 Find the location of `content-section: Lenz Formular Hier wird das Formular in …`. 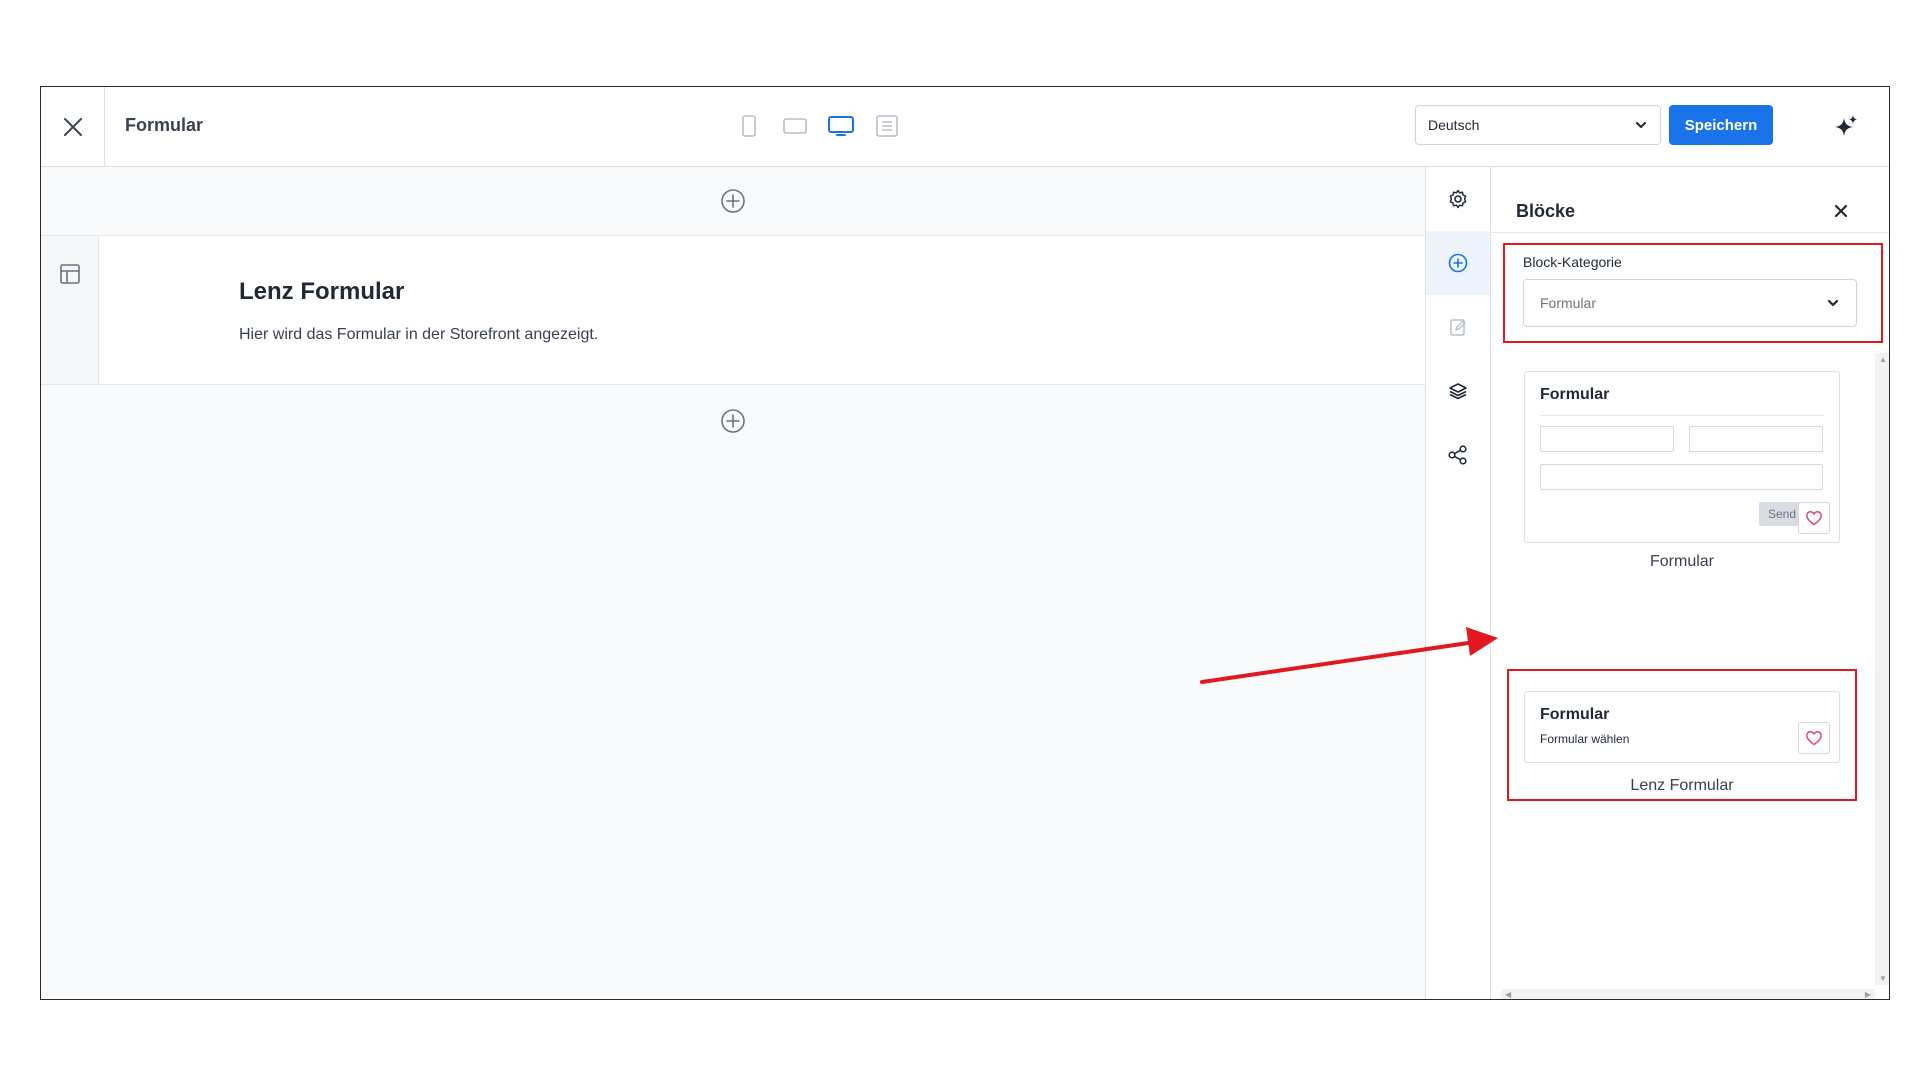

content-section: Lenz Formular Hier wird das Formular in … is located at coordinates (733, 310).